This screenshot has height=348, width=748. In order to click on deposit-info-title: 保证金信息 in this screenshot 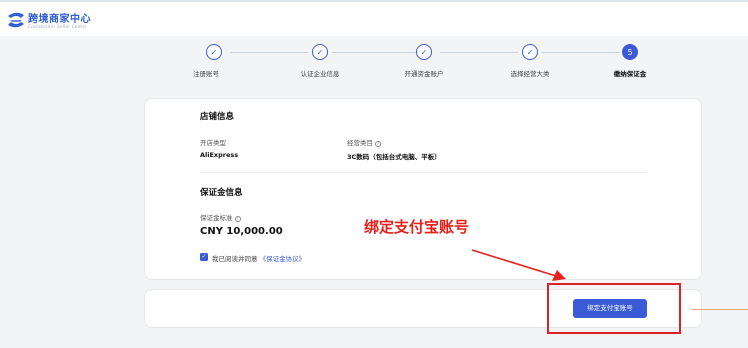, I will do `click(221, 193)`.